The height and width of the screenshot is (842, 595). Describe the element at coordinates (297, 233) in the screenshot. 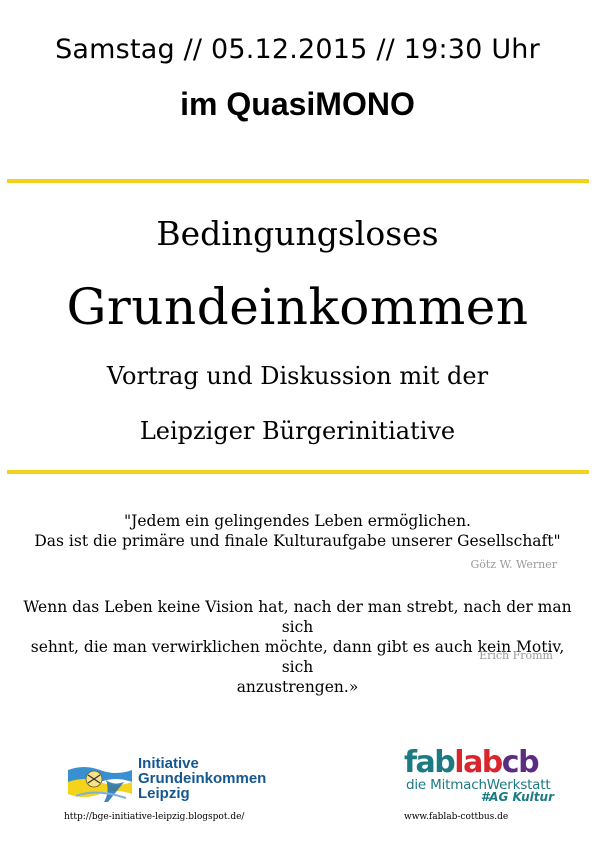

I see `headline-line-1: Bedingungsloses` at that location.